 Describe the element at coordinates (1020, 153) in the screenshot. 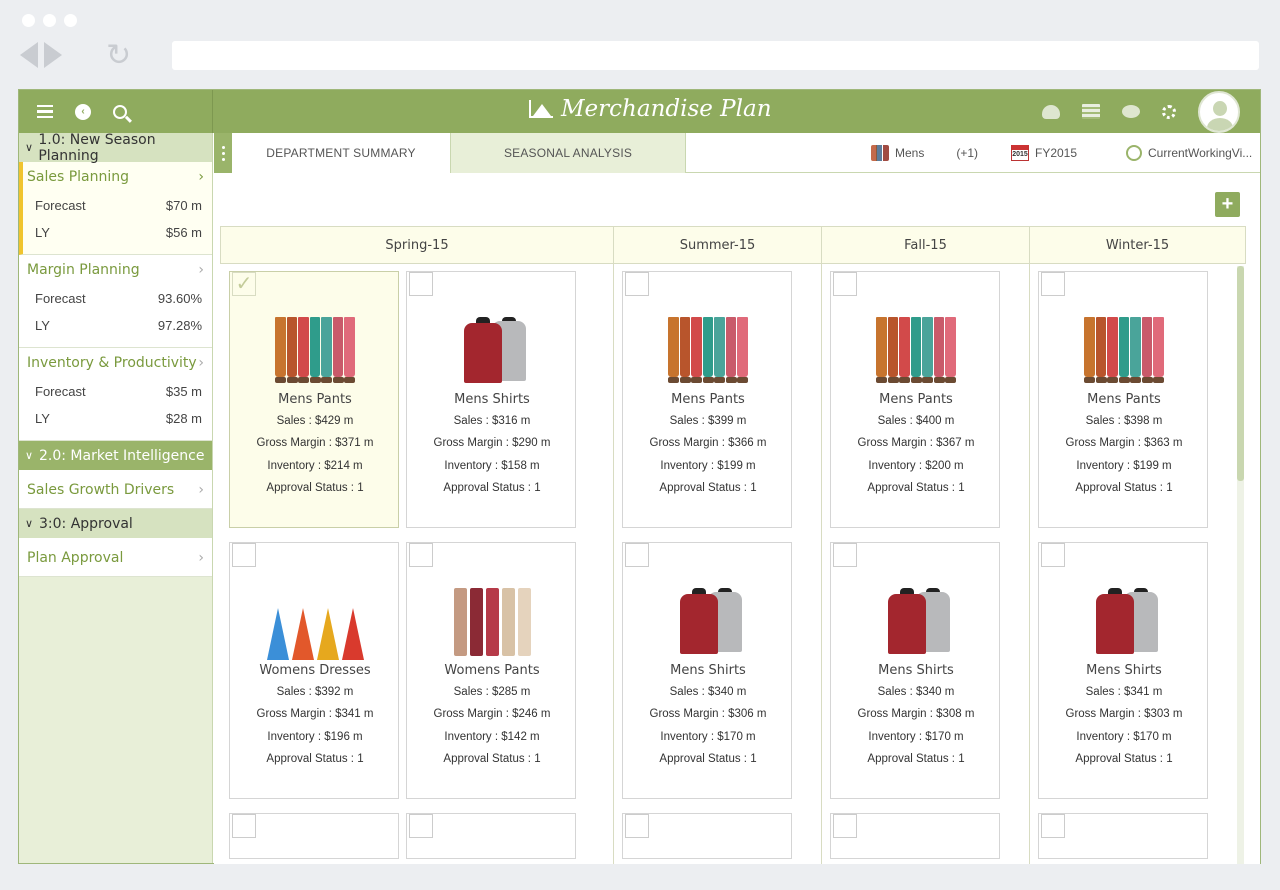

I see `calendar-icon: 2015` at that location.